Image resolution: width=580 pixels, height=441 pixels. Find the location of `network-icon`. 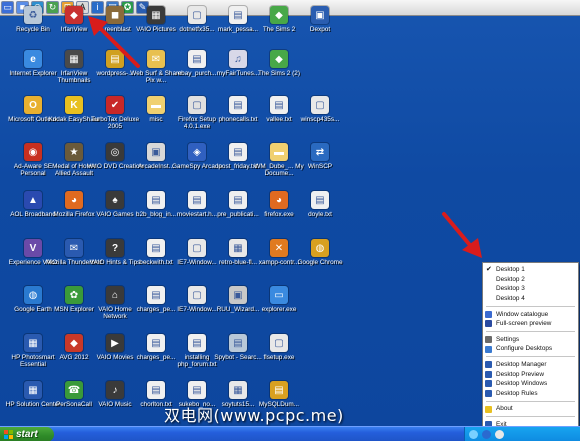

network-icon is located at coordinates (473, 434).